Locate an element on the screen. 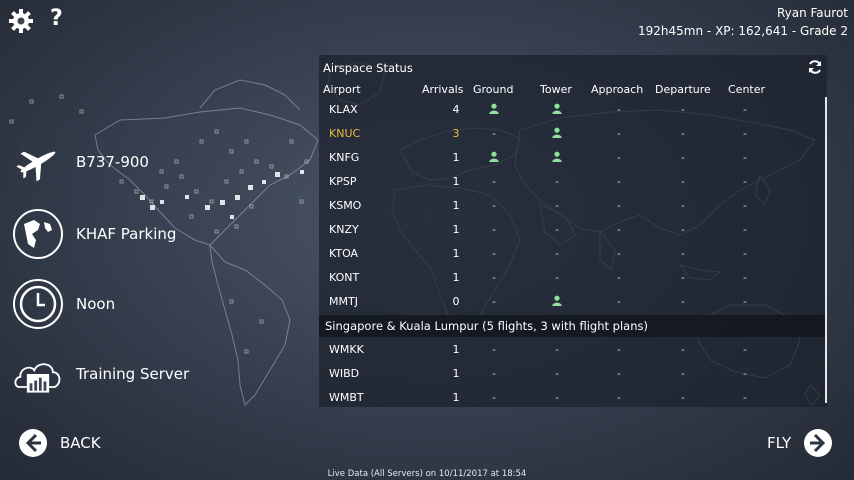 This screenshot has width=854, height=480. refresh-button is located at coordinates (815, 68).